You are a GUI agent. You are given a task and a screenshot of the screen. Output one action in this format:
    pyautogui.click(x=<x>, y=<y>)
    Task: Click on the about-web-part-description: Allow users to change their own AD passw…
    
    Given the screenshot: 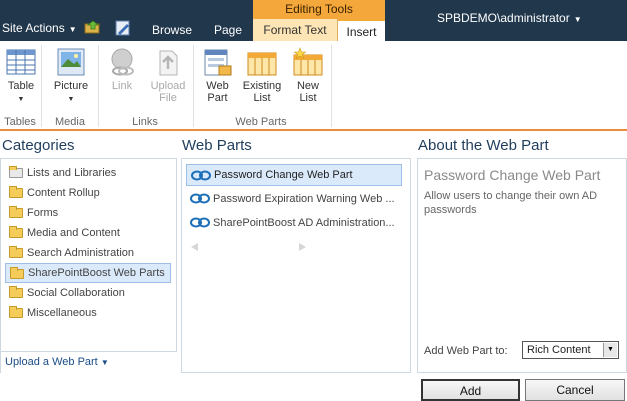 What is the action you would take?
    pyautogui.click(x=511, y=203)
    